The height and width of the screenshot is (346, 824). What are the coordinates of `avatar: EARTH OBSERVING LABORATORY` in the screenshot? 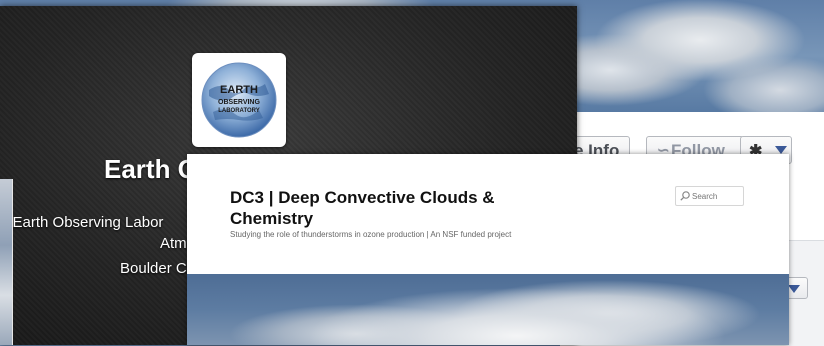 It's located at (239, 100).